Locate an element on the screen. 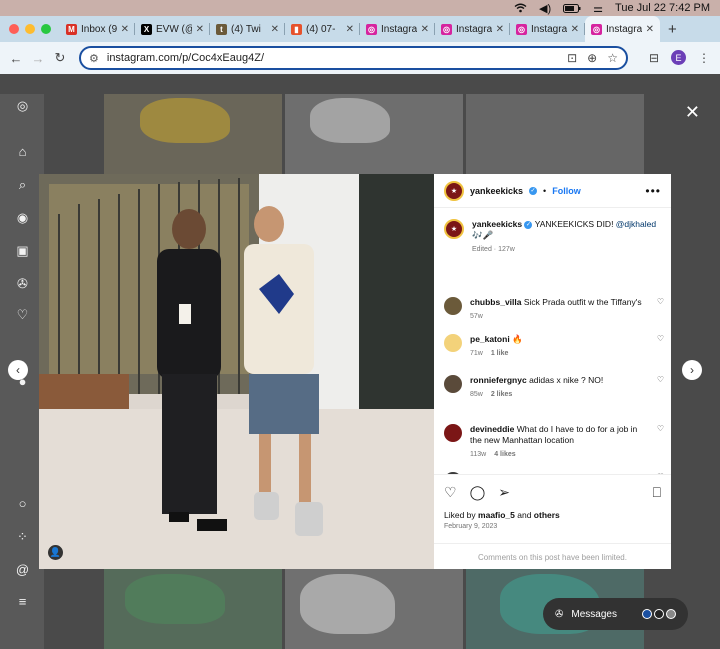  messages-bar: ✇ Messages is located at coordinates (615, 614).